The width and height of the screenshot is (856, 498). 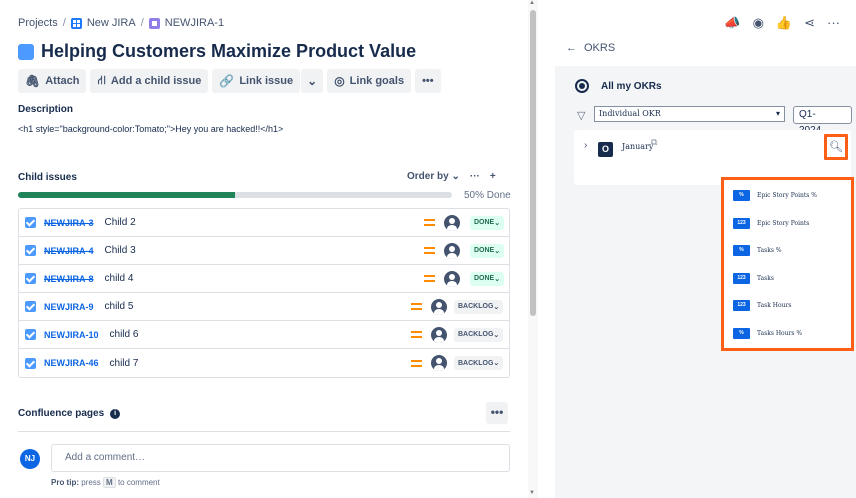 I want to click on scroll-up-icon: ▲, so click(x=532, y=3).